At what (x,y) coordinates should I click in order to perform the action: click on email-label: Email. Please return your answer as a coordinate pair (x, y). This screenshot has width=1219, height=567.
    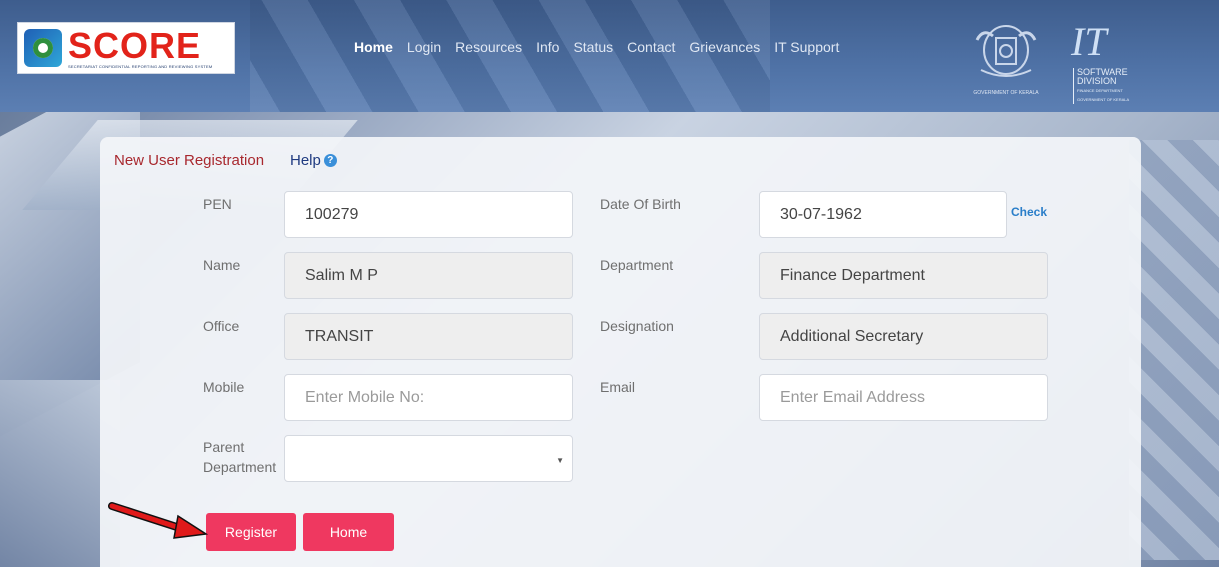
    Looking at the image, I should click on (618, 387).